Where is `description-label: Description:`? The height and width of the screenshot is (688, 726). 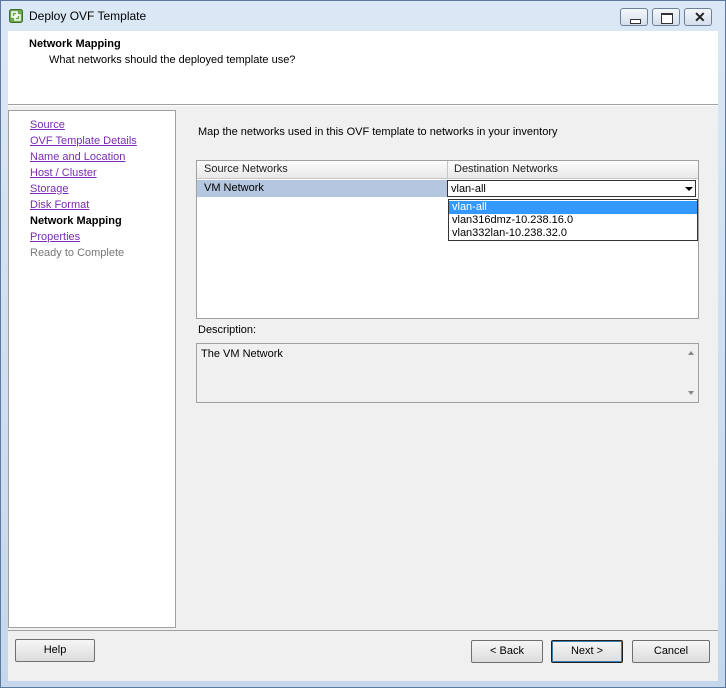
description-label: Description: is located at coordinates (227, 330).